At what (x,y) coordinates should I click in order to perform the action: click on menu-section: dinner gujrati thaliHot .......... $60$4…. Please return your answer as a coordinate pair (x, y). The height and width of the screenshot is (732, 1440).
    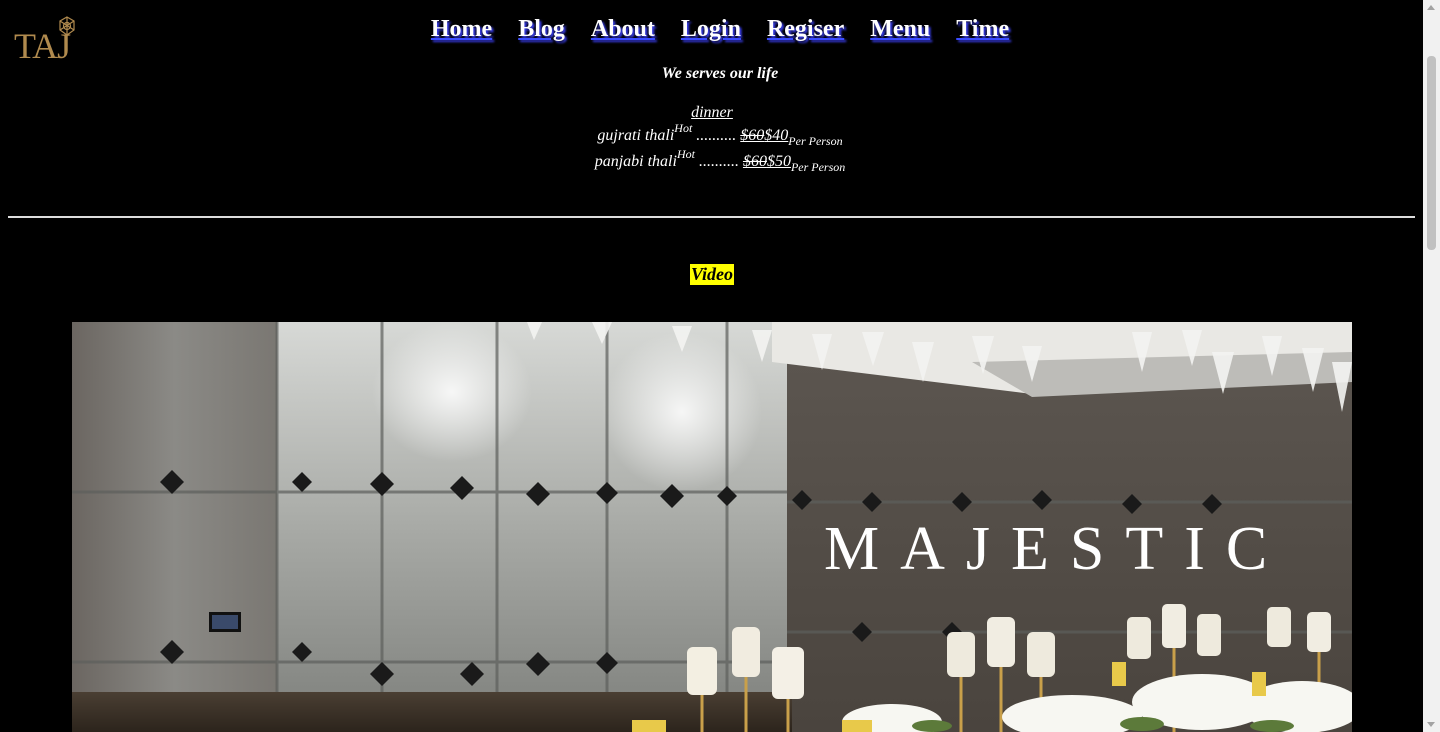
    Looking at the image, I should click on (720, 139).